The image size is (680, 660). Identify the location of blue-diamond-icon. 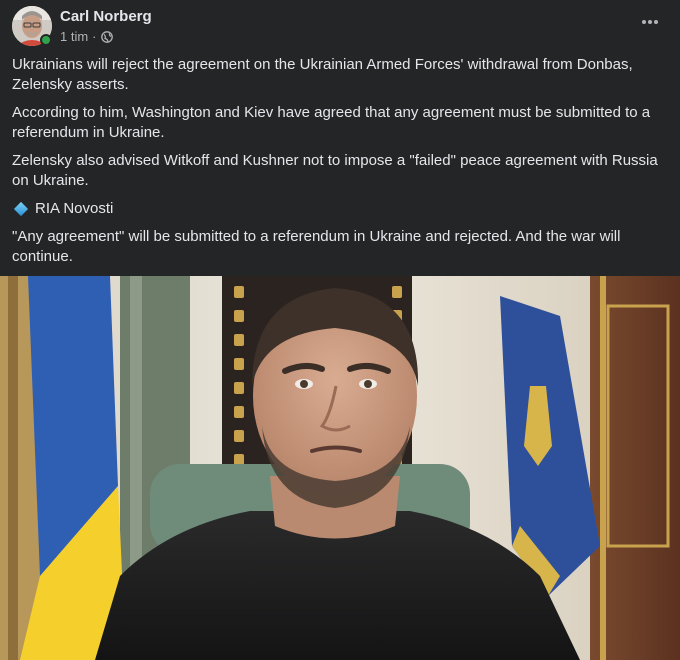
(21, 209).